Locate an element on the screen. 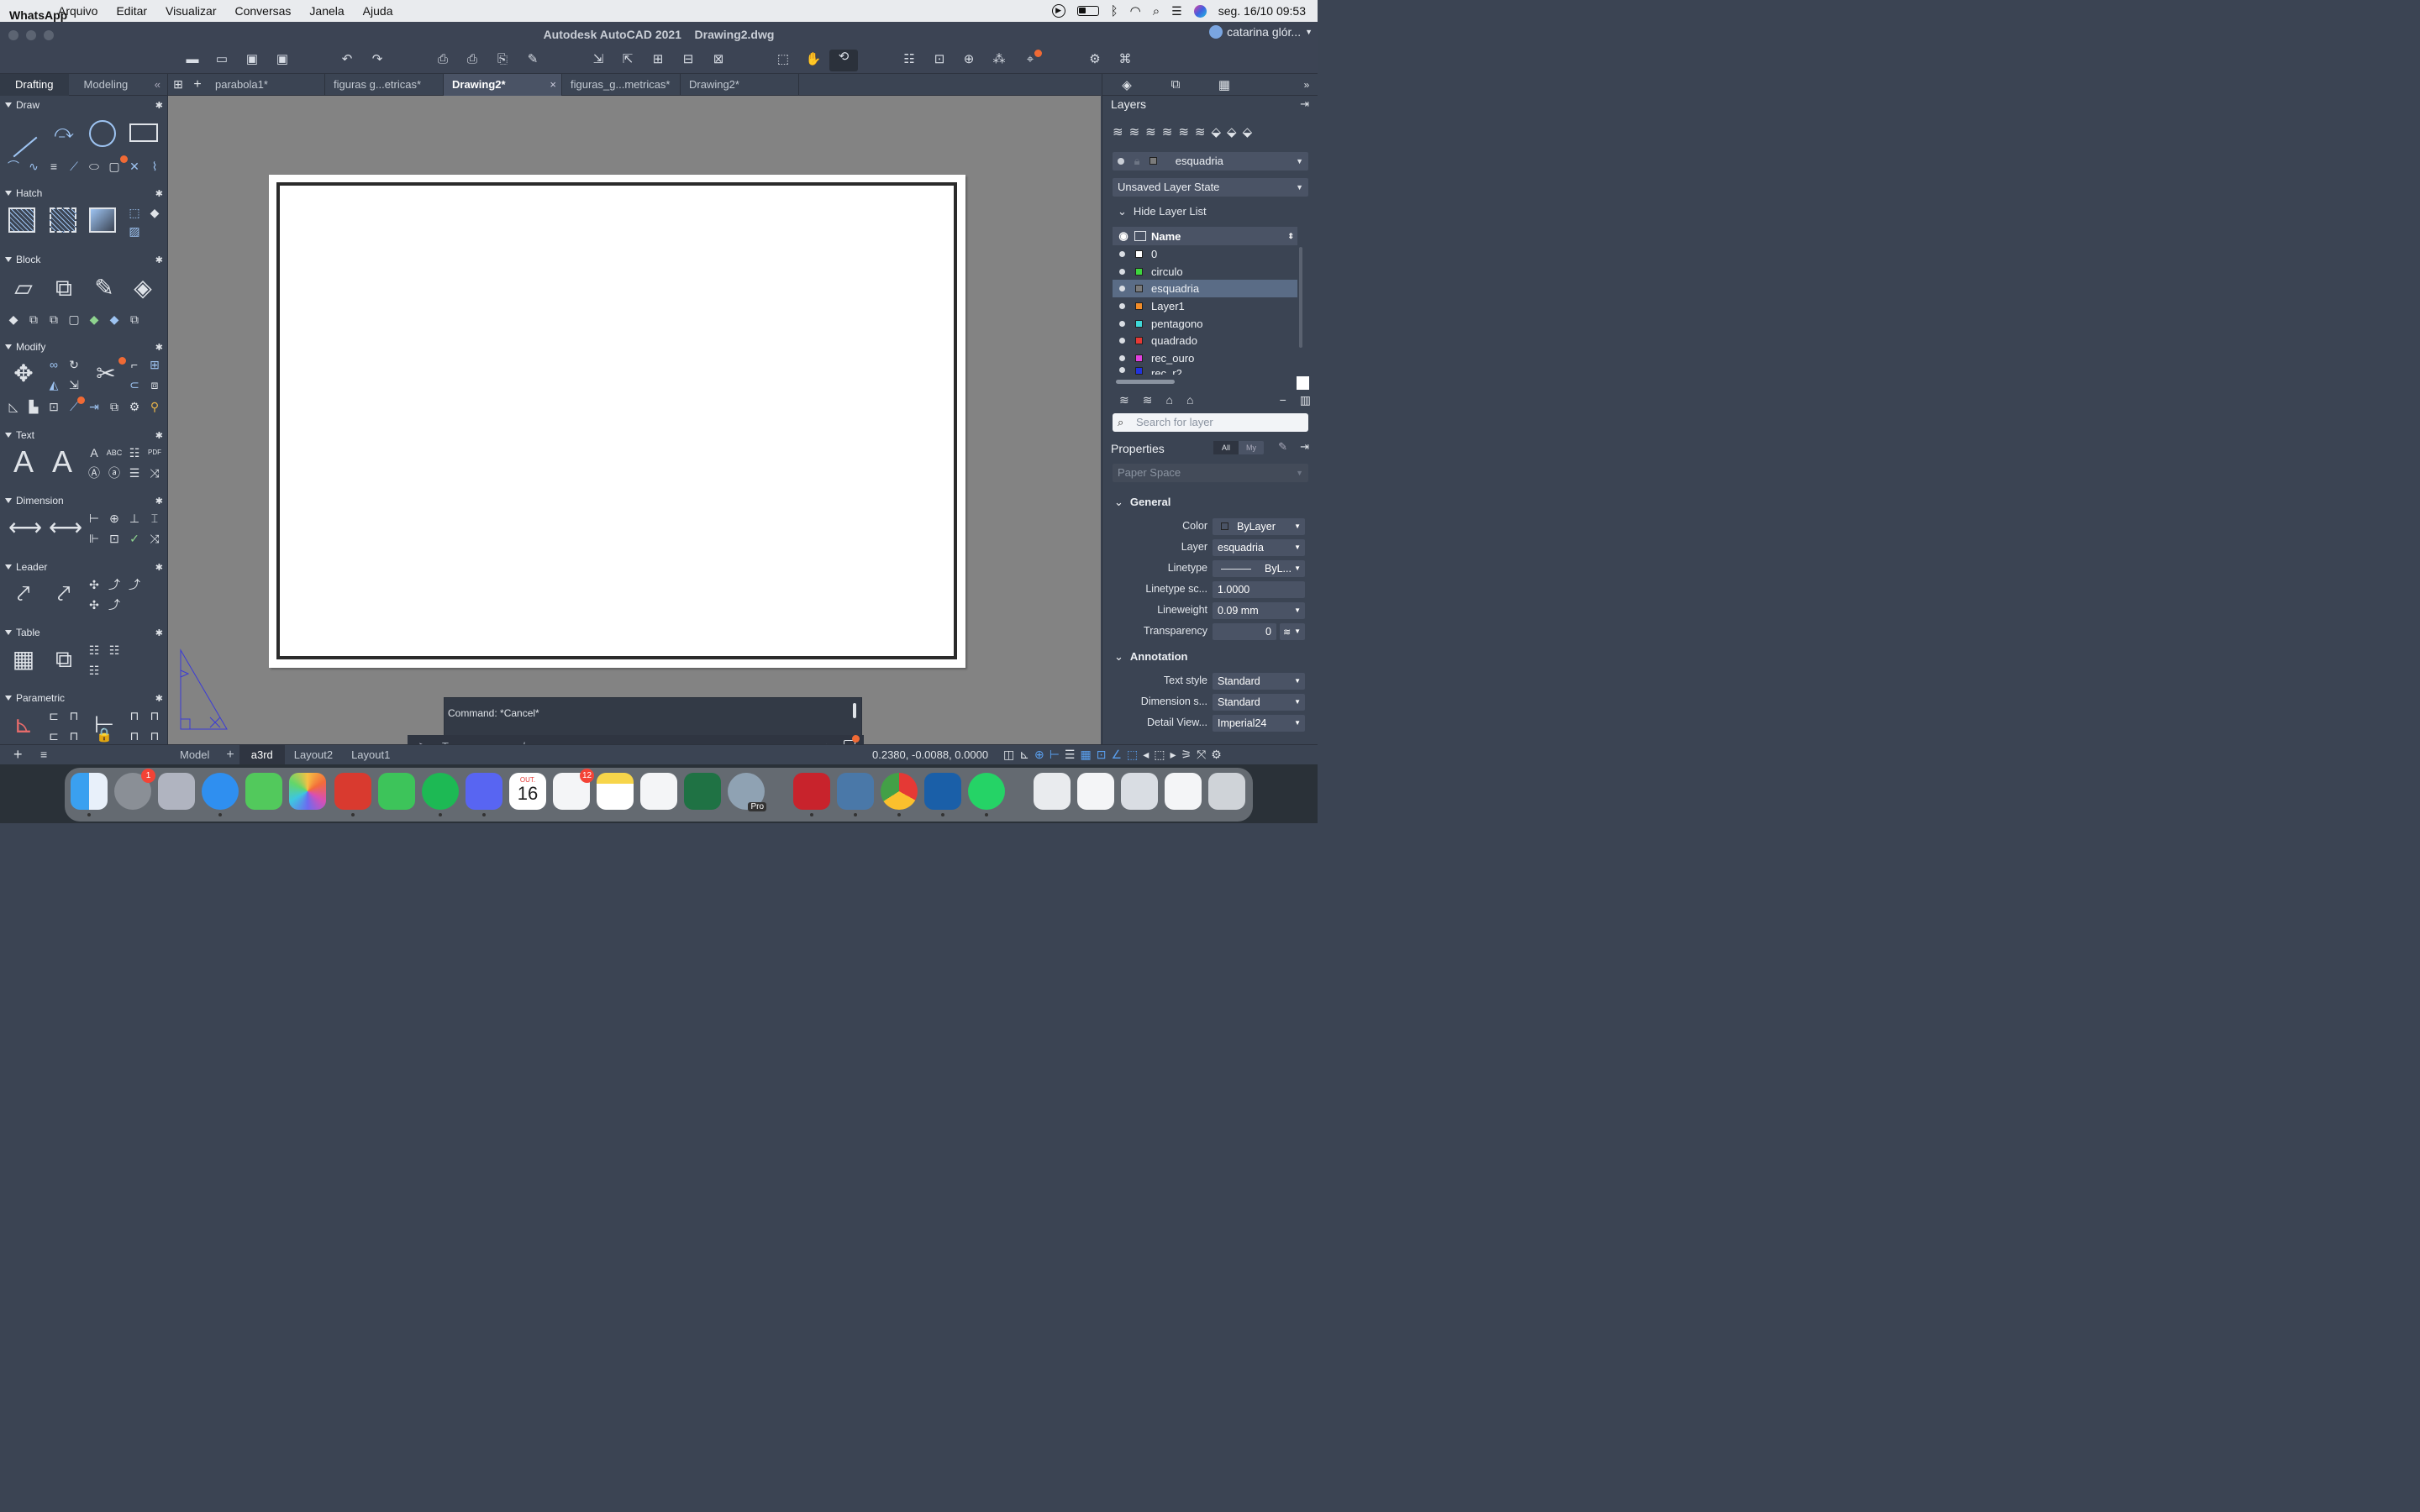 Image resolution: width=2420 pixels, height=1512 pixels. expand-panel-icon: » is located at coordinates (1307, 85).